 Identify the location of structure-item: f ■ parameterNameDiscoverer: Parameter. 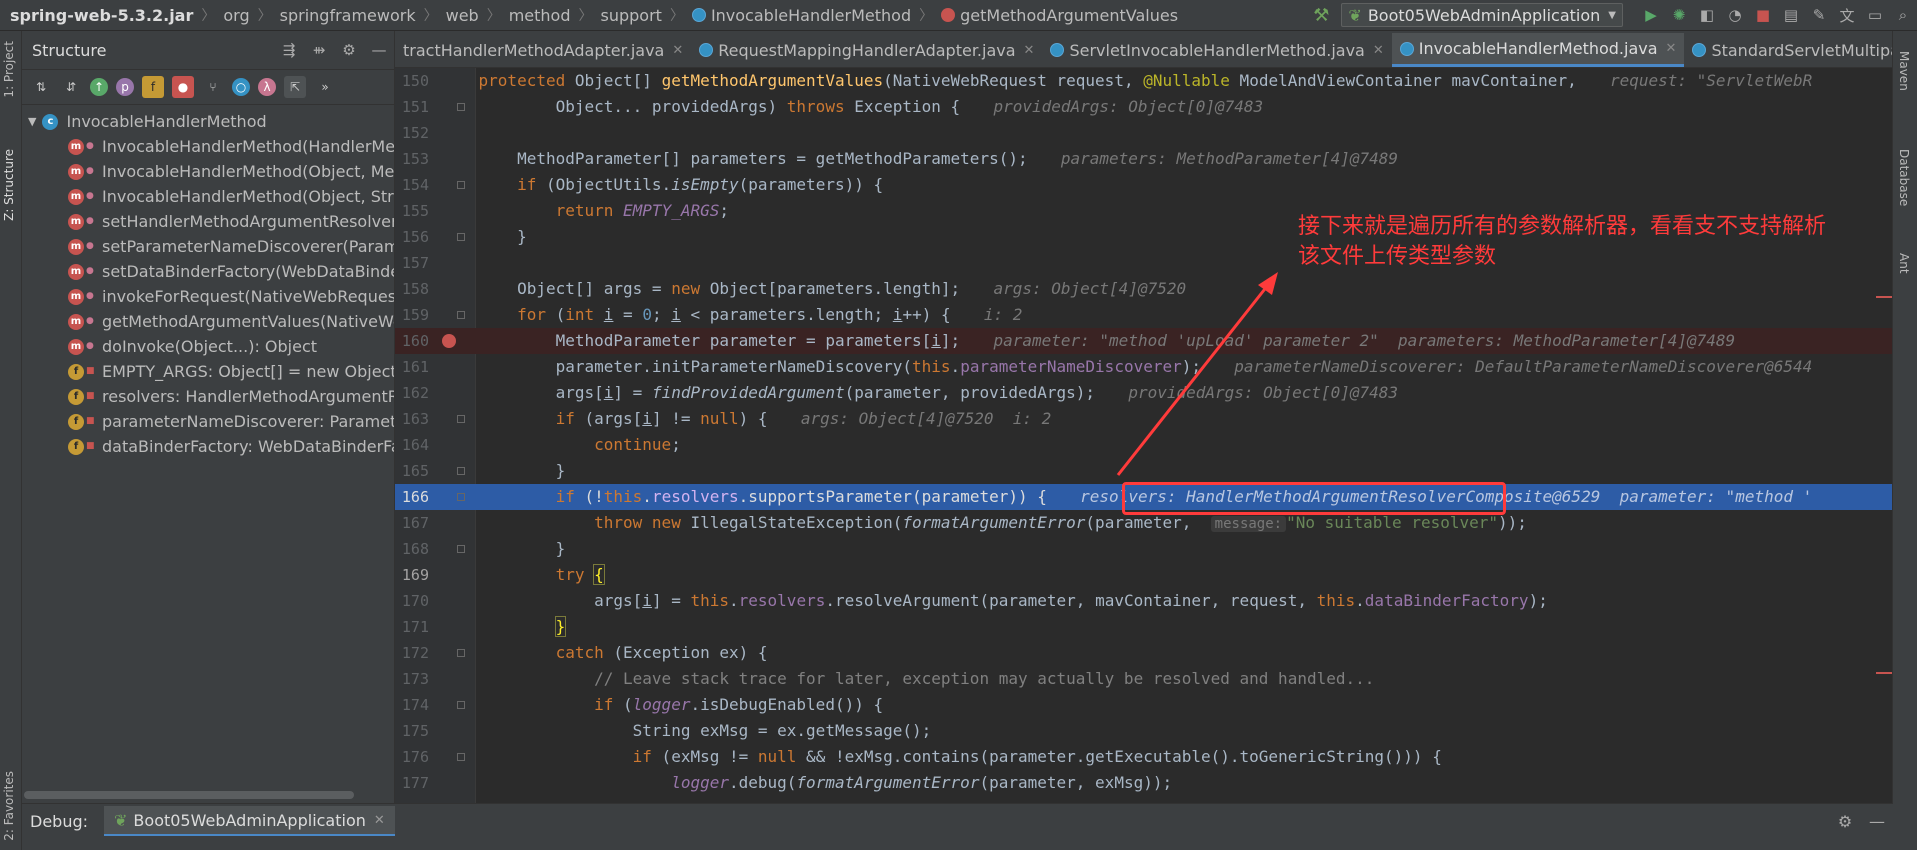
(208, 421).